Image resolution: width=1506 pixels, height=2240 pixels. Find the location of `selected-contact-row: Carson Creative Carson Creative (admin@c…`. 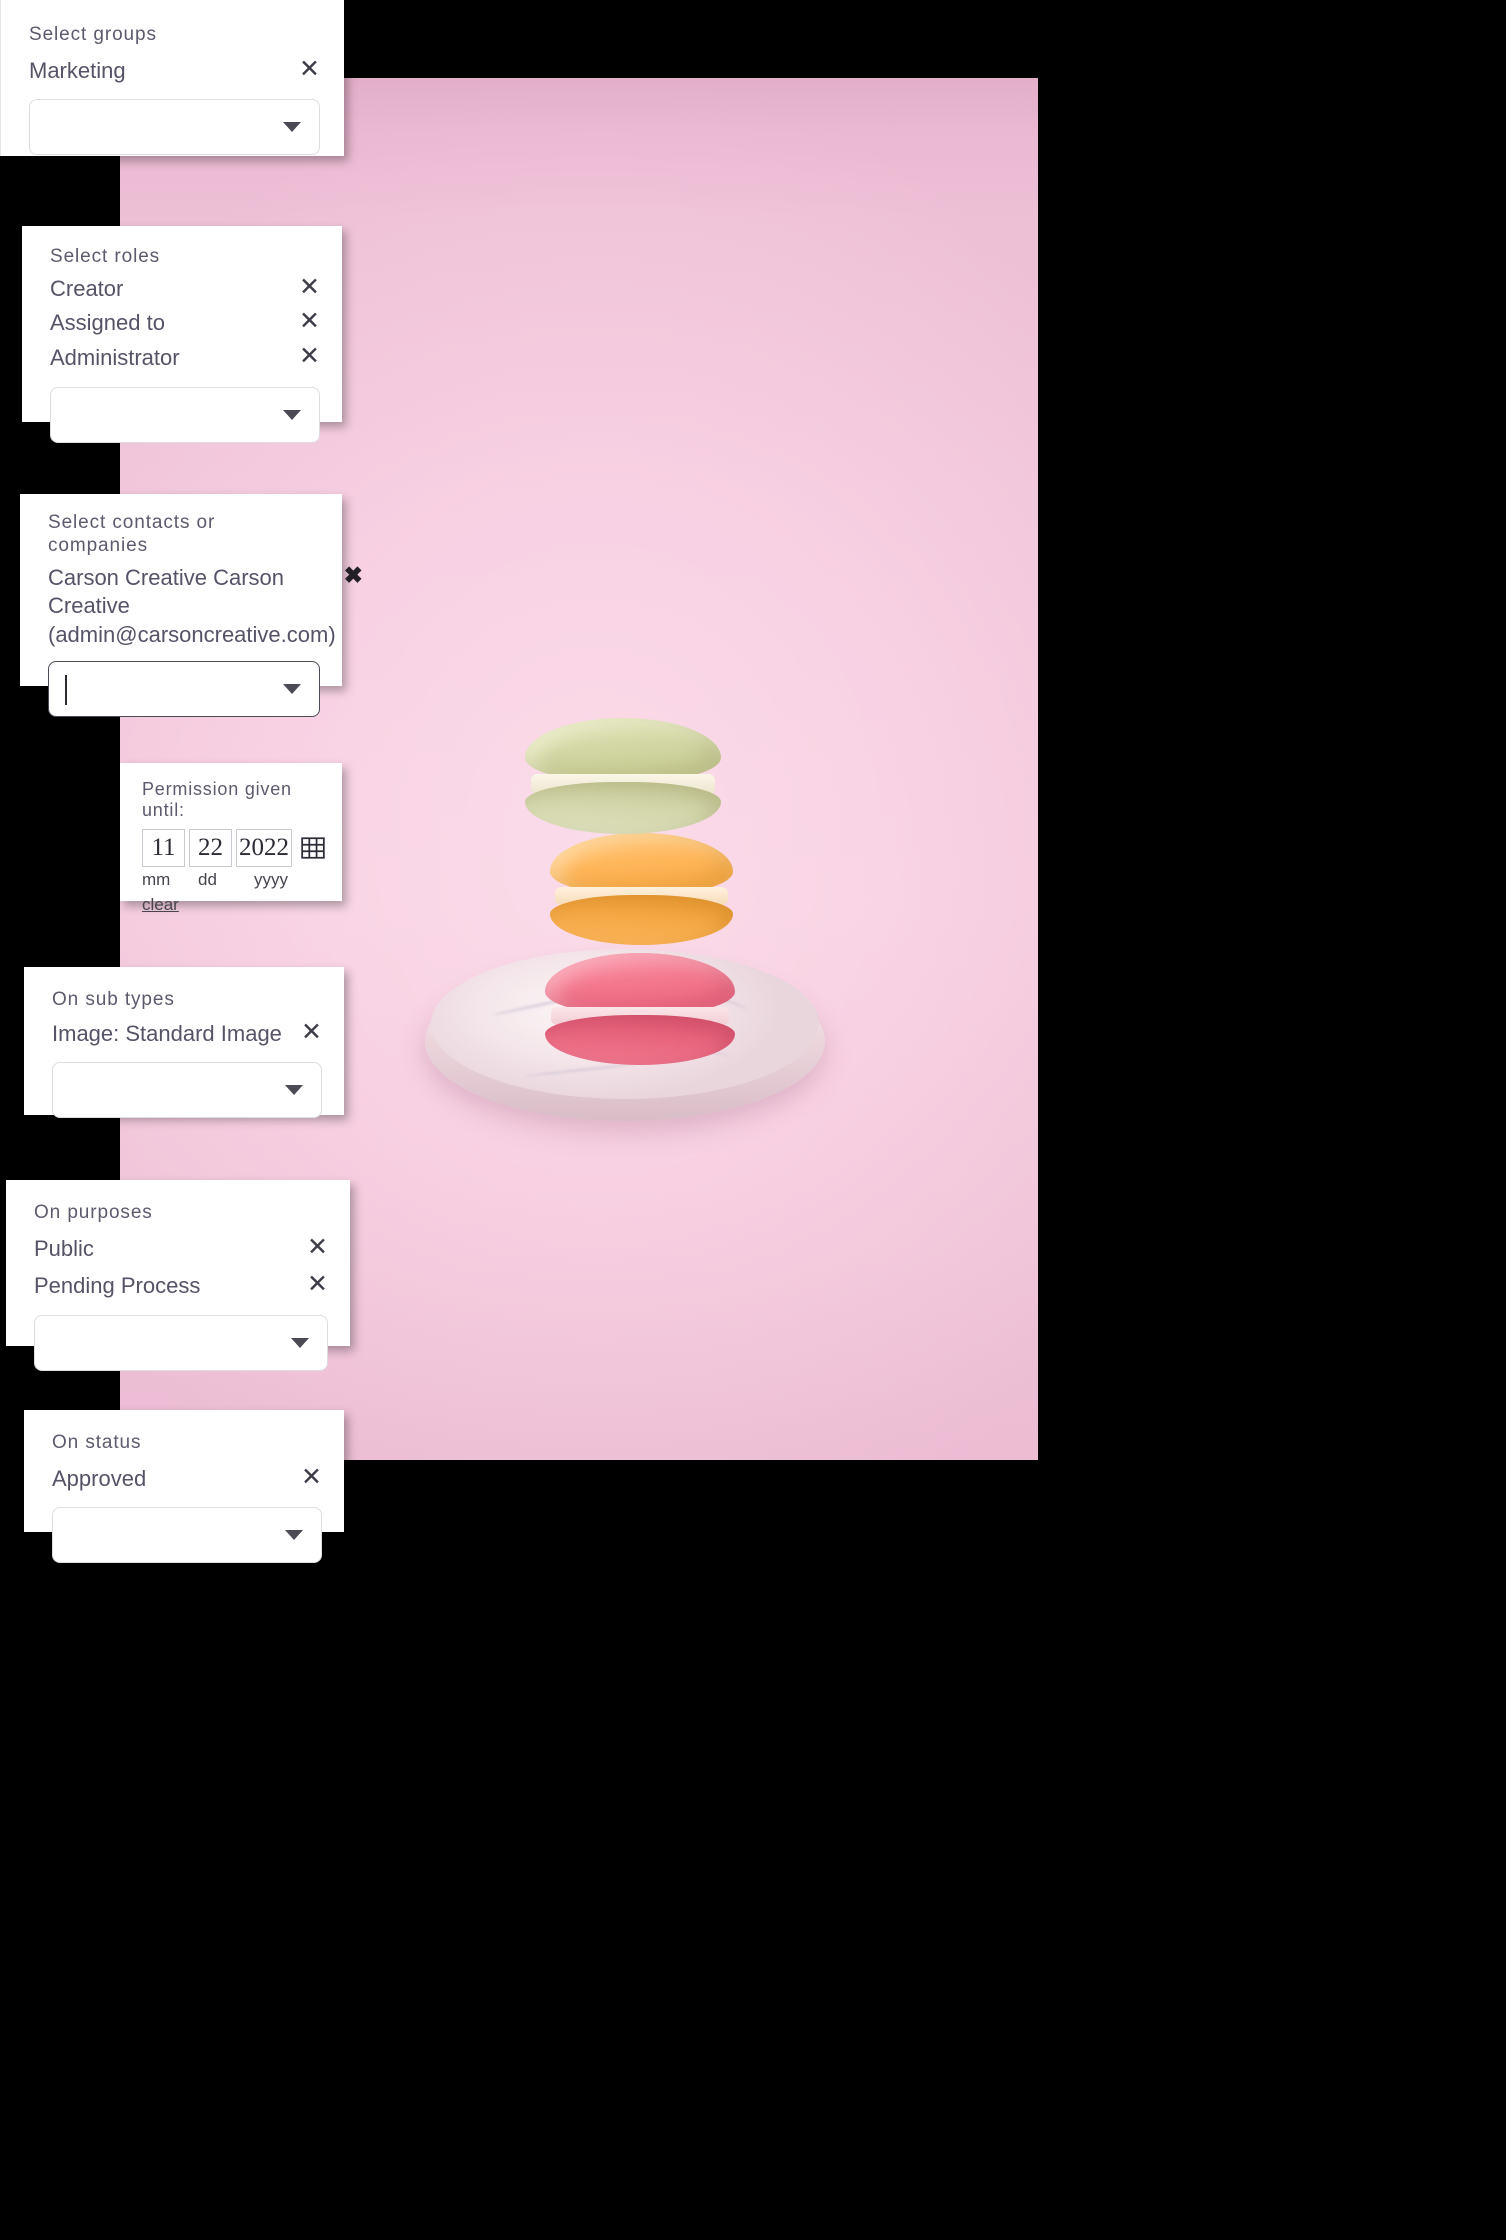

selected-contact-row: Carson Creative Carson Creative (admin@c… is located at coordinates (205, 606).